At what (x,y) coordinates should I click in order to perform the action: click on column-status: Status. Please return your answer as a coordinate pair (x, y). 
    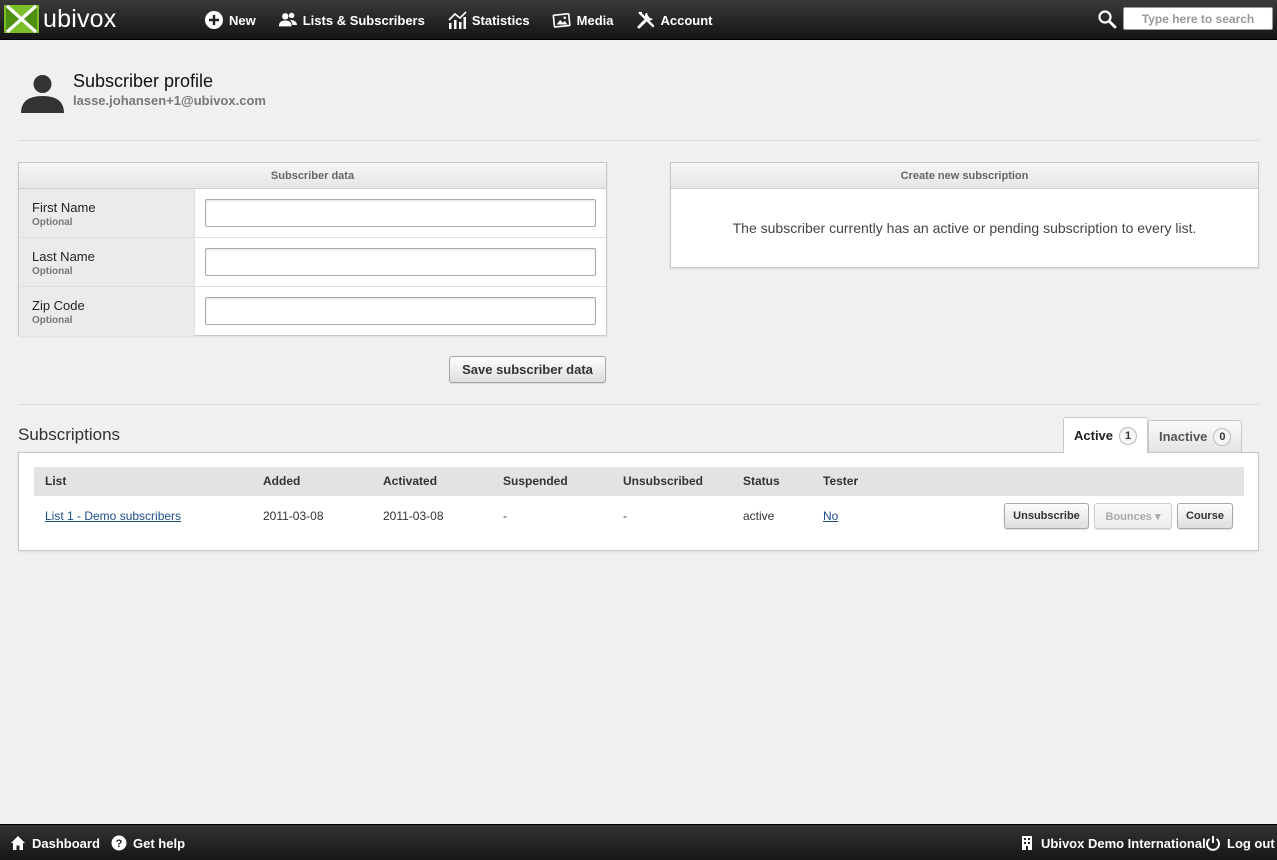
    Looking at the image, I should click on (761, 481).